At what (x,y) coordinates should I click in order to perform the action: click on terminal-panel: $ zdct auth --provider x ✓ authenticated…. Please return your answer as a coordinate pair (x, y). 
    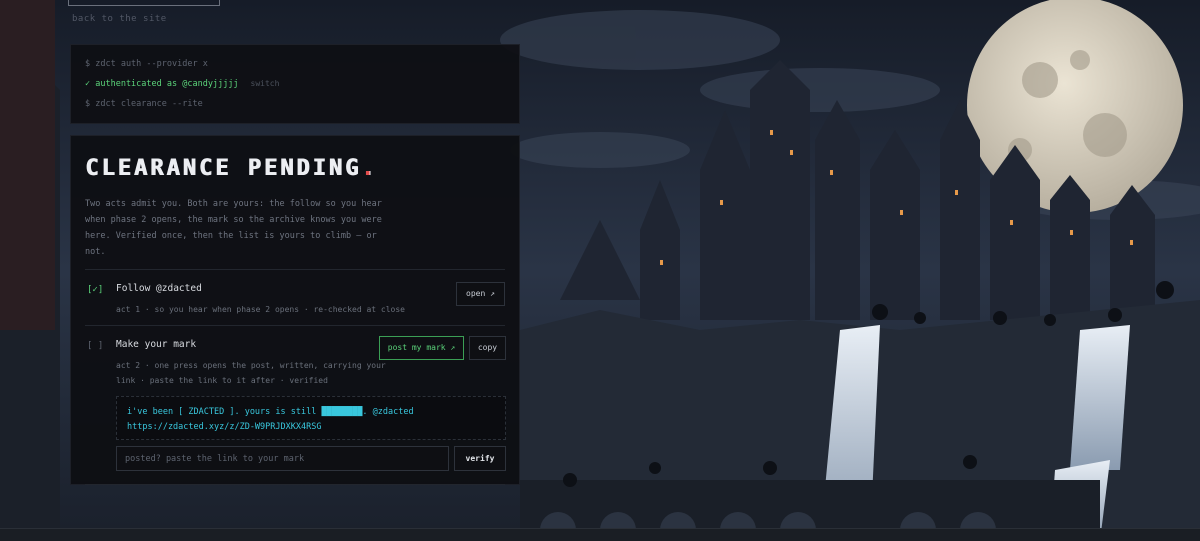
    Looking at the image, I should click on (295, 84).